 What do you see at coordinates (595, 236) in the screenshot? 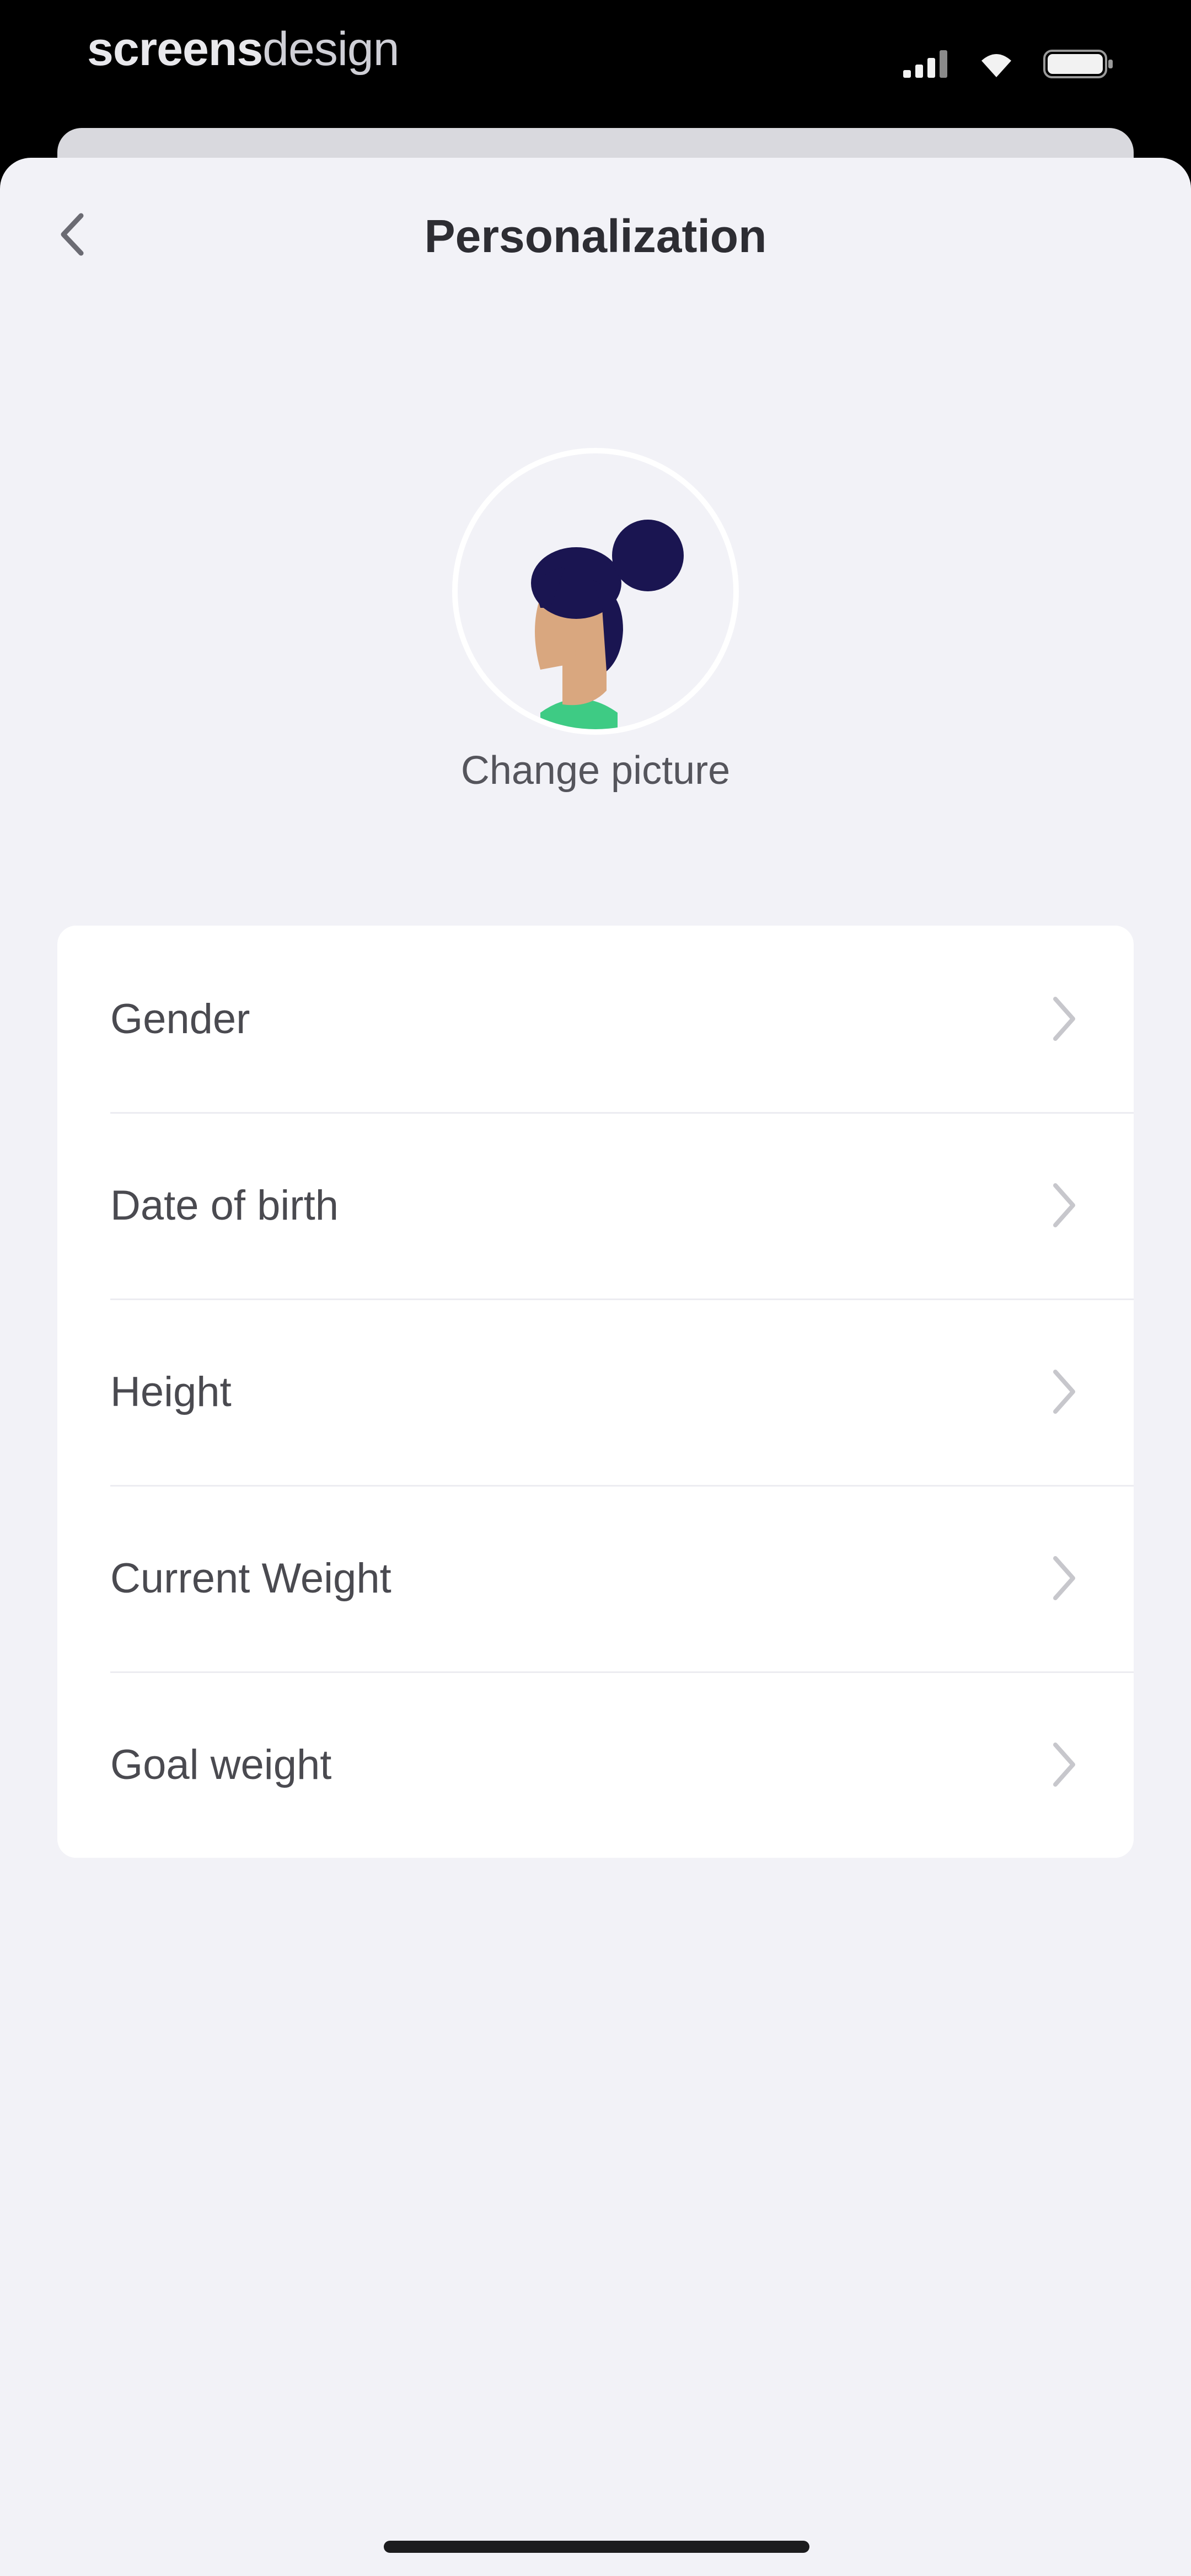
I see `page-title: Personalization` at bounding box center [595, 236].